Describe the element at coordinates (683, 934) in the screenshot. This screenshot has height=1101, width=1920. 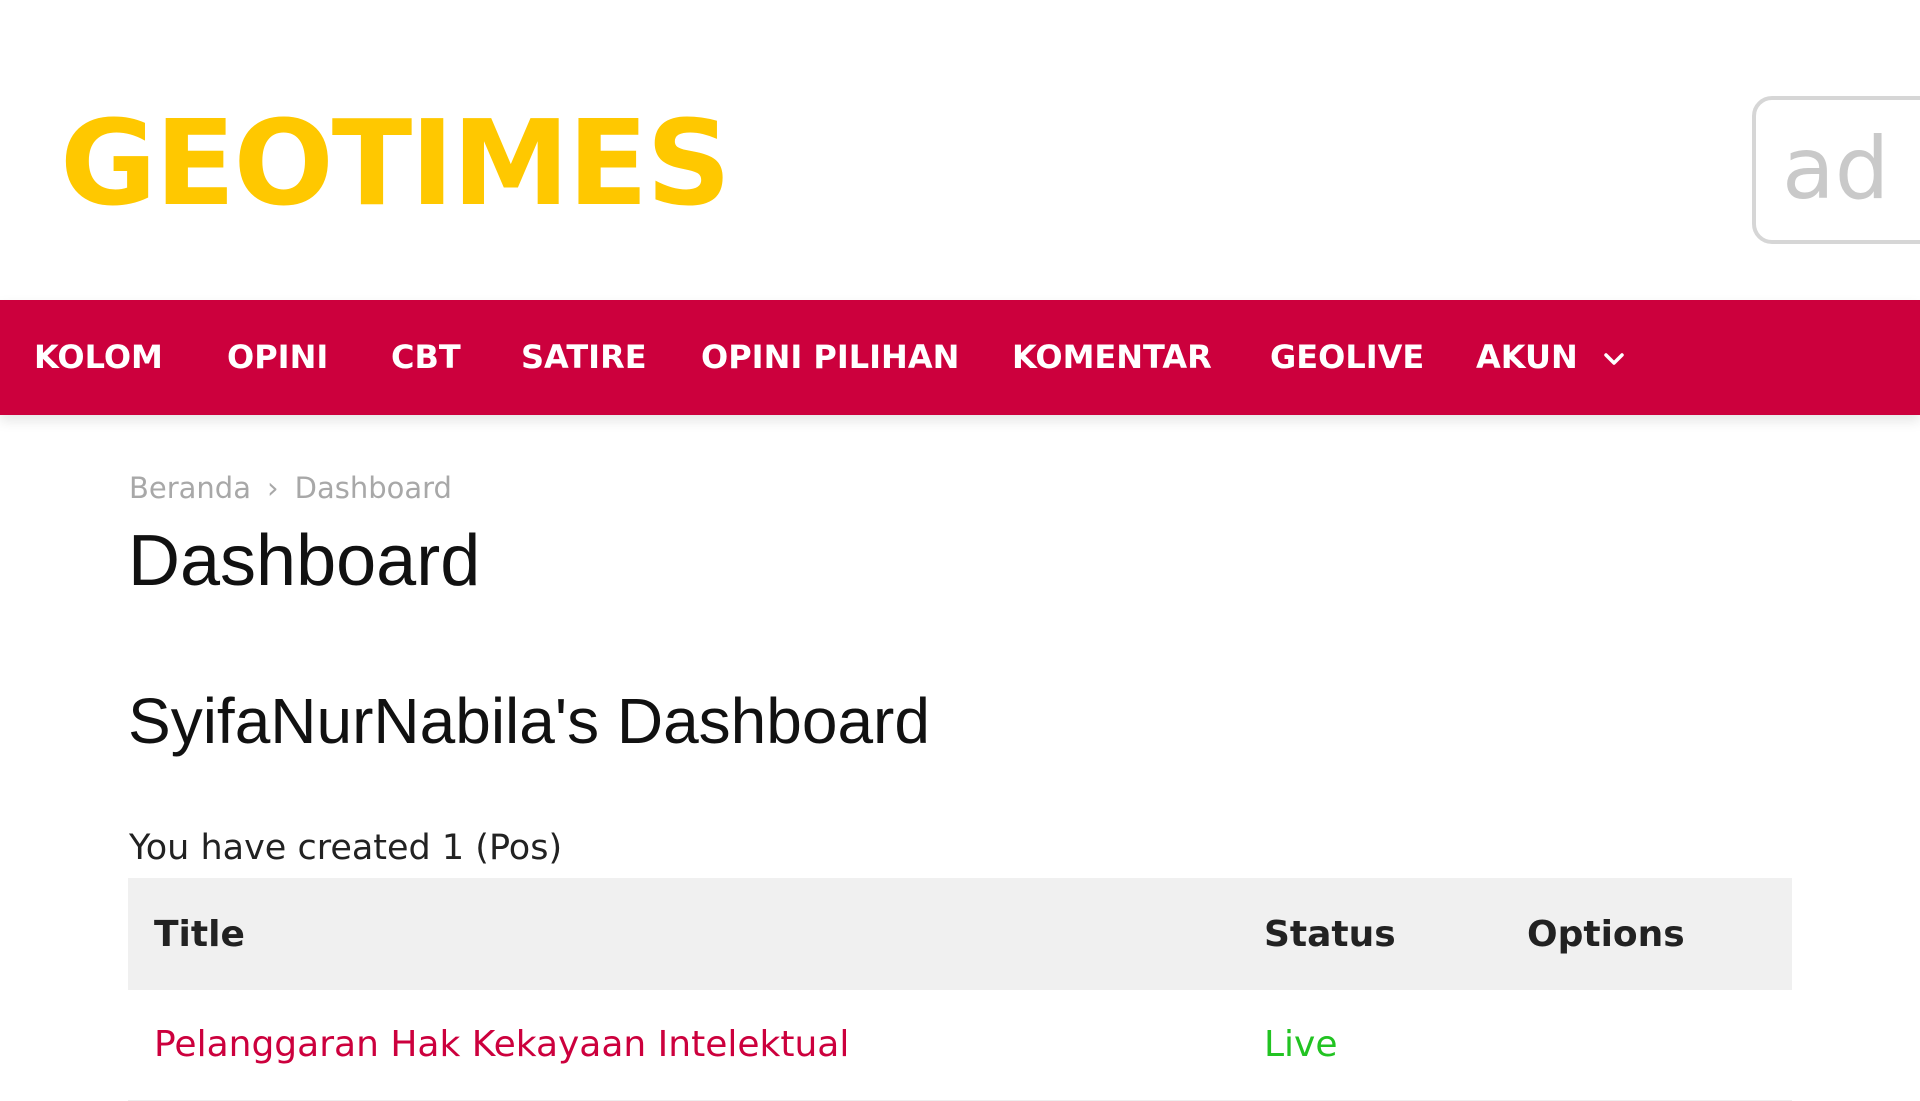
I see `column-header-title: Title` at that location.